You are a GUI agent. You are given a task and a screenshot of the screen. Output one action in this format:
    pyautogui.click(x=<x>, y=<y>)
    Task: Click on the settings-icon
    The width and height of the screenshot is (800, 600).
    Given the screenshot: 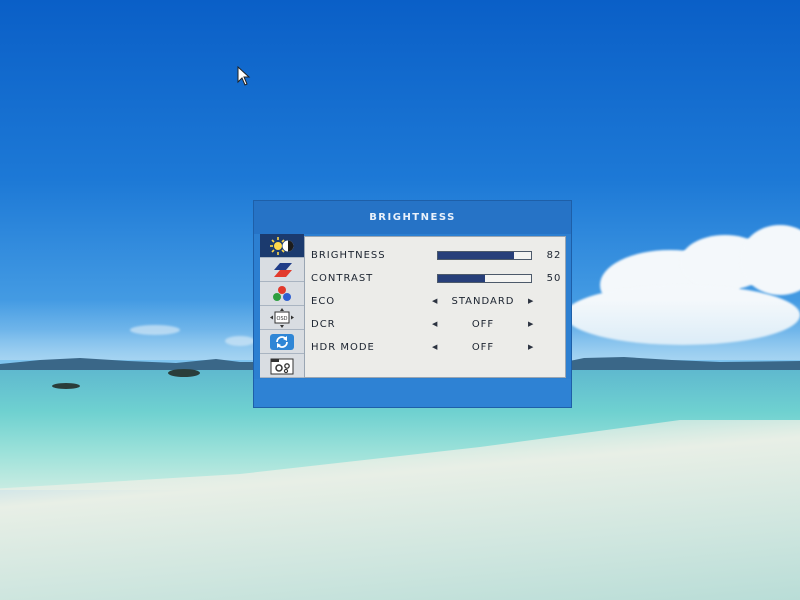 What is the action you would take?
    pyautogui.click(x=282, y=366)
    